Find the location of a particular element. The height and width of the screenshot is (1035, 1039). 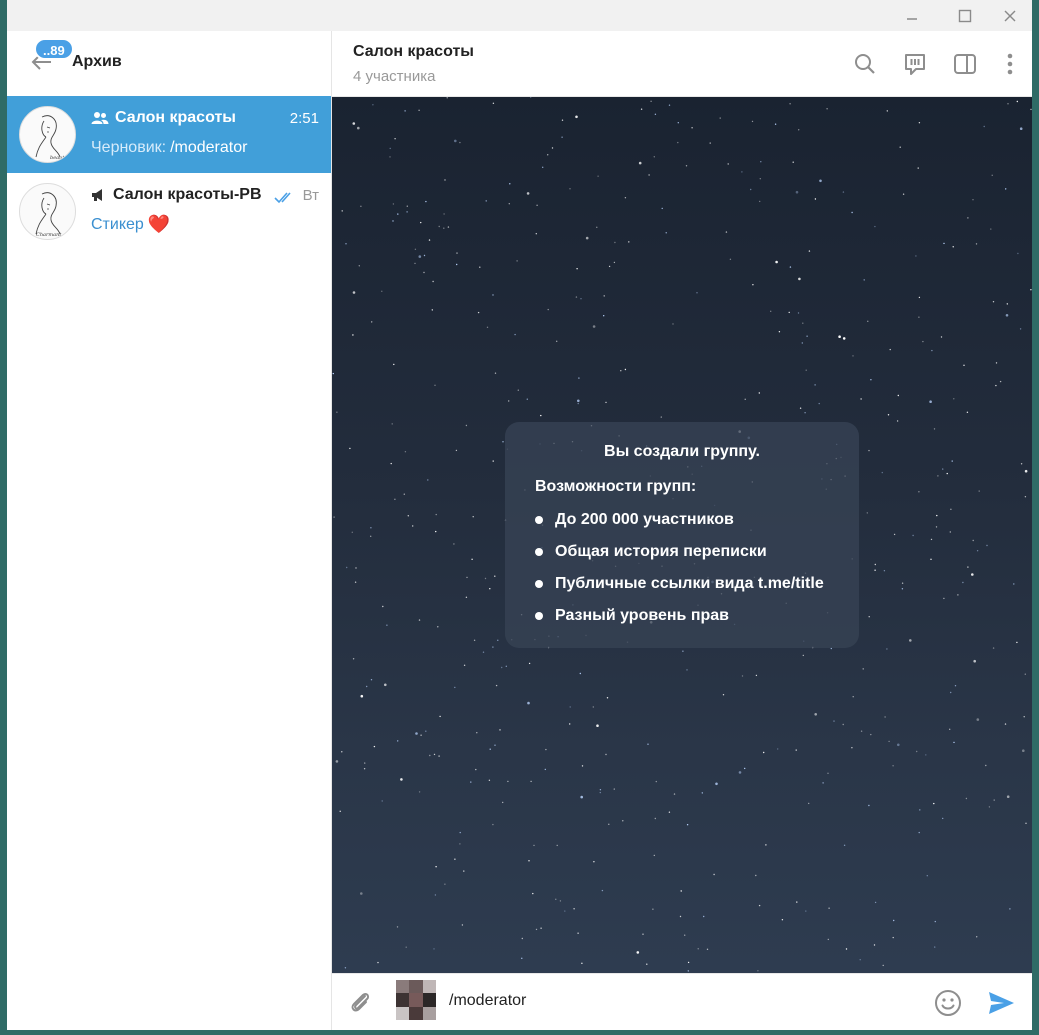

service-title: Вы создали группу. is located at coordinates (682, 451).